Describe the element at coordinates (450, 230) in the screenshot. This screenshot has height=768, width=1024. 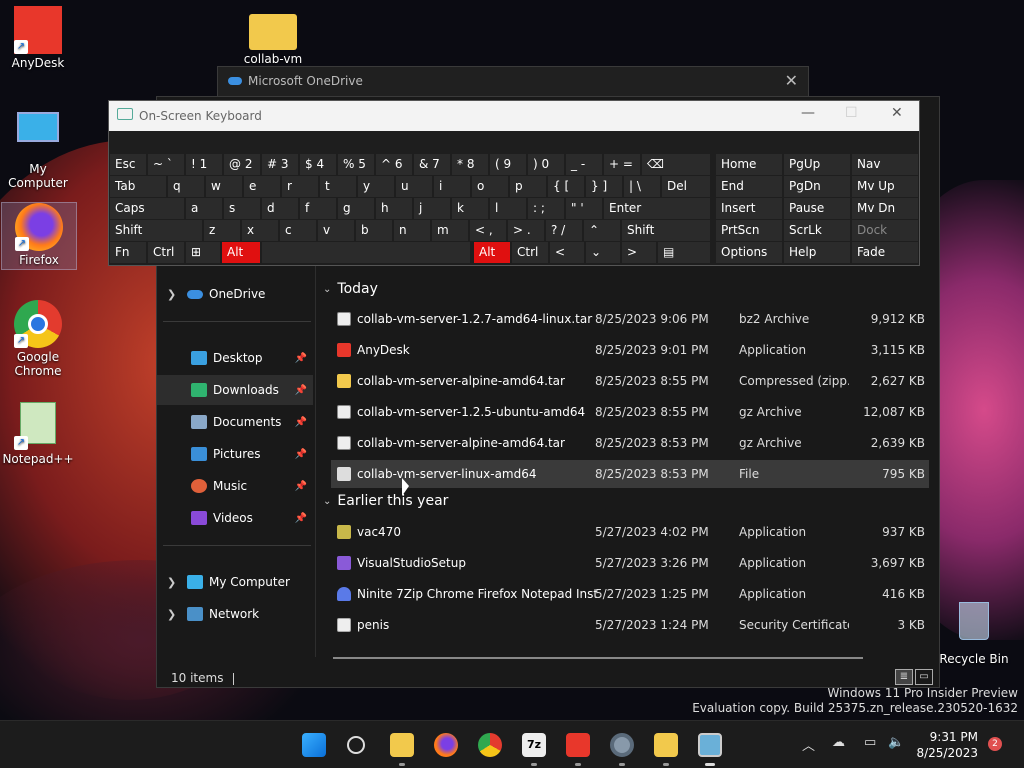
I see `osk-key: m` at that location.